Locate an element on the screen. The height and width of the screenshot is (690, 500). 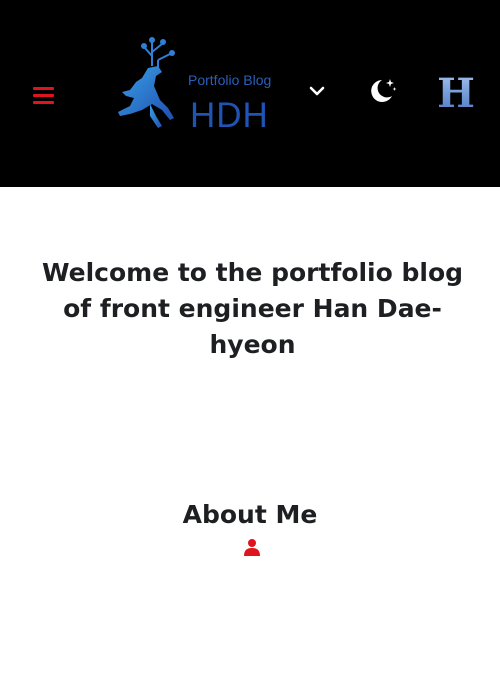
profile-badge: H is located at coordinates (456, 94).